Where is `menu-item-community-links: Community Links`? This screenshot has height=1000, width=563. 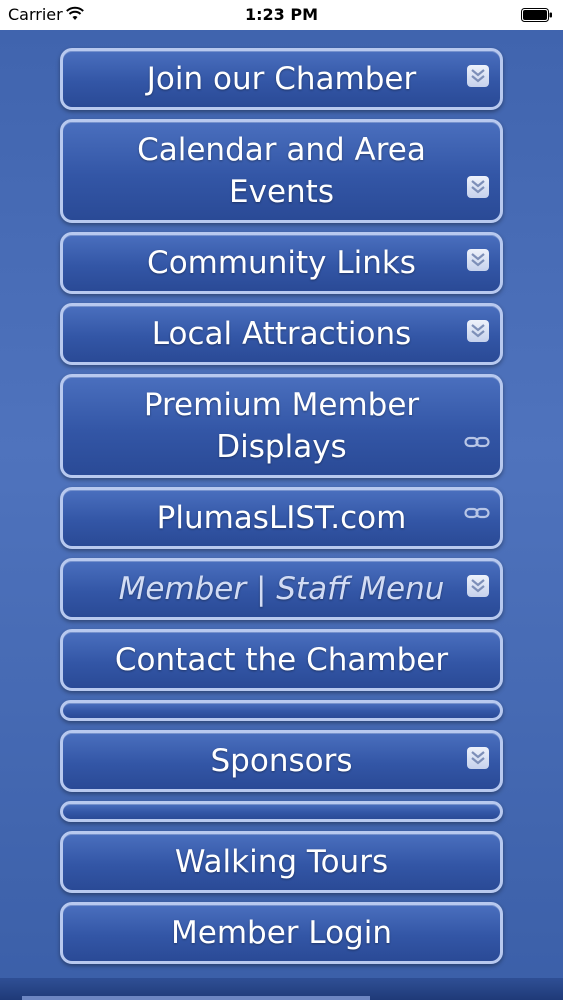 menu-item-community-links: Community Links is located at coordinates (281, 263).